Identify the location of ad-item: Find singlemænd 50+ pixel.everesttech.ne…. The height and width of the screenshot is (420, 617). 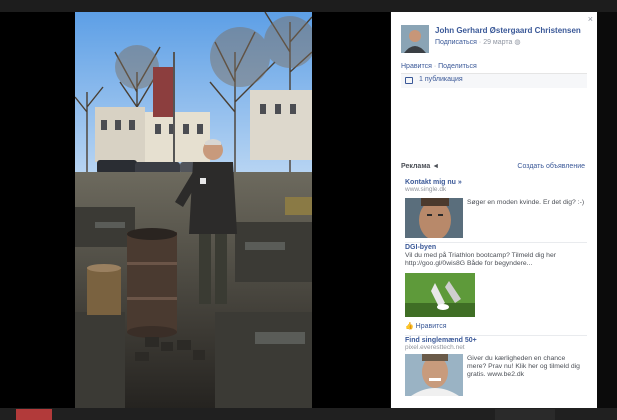
(496, 366).